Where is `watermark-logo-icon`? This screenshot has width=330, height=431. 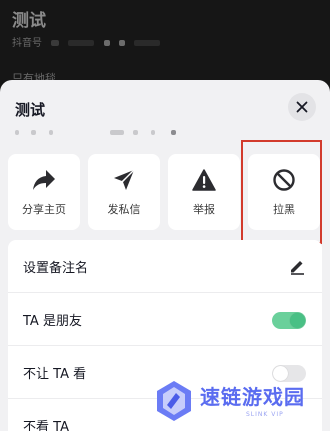 watermark-logo-icon is located at coordinates (174, 401).